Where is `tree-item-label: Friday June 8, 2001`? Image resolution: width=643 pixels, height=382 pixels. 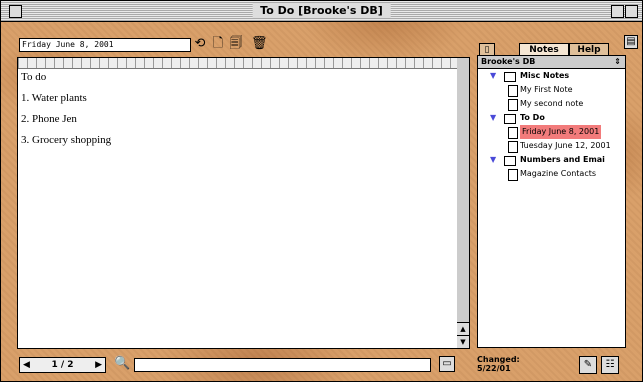 tree-item-label: Friday June 8, 2001 is located at coordinates (561, 132).